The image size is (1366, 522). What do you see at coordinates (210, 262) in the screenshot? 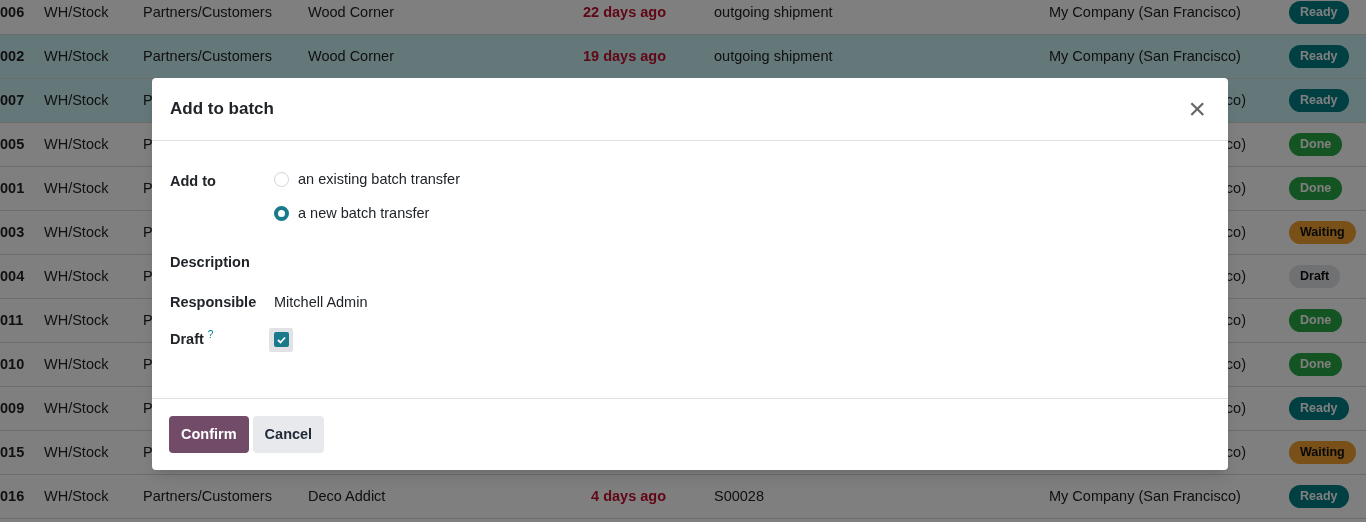
I see `field-label: Description` at bounding box center [210, 262].